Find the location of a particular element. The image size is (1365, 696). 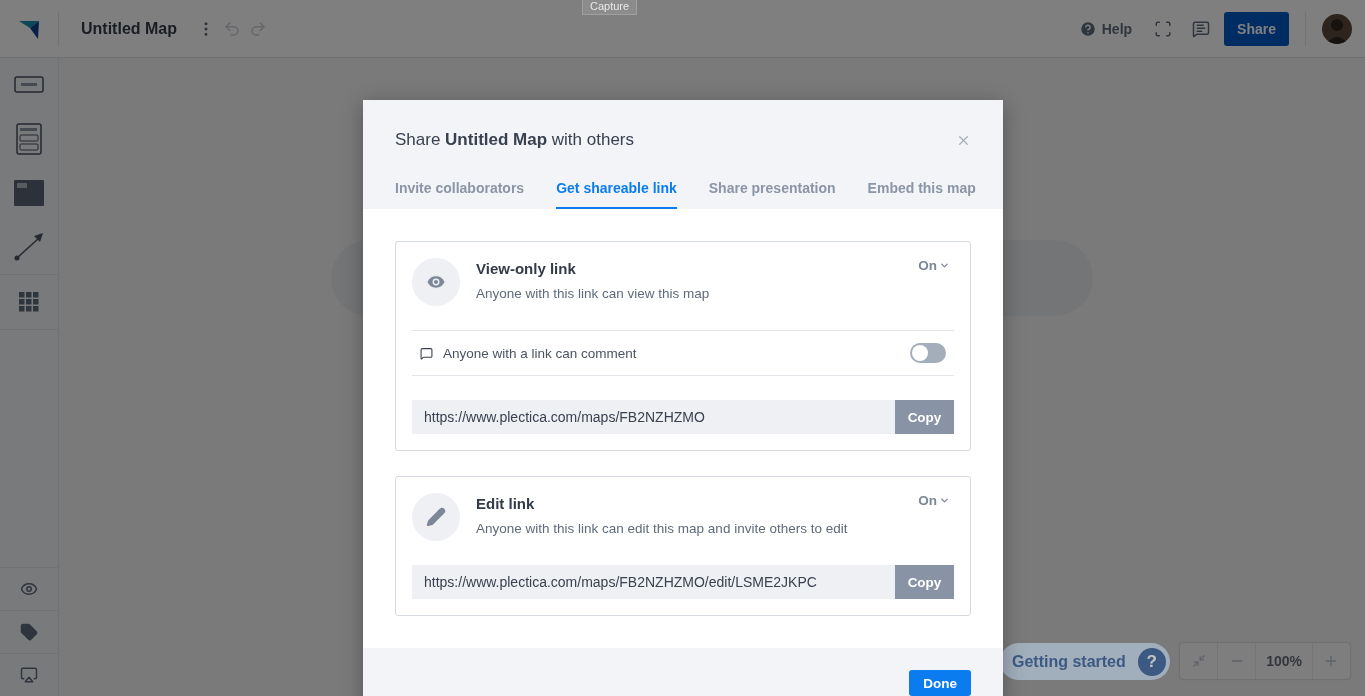

tab: Embed this map is located at coordinates (921, 194).